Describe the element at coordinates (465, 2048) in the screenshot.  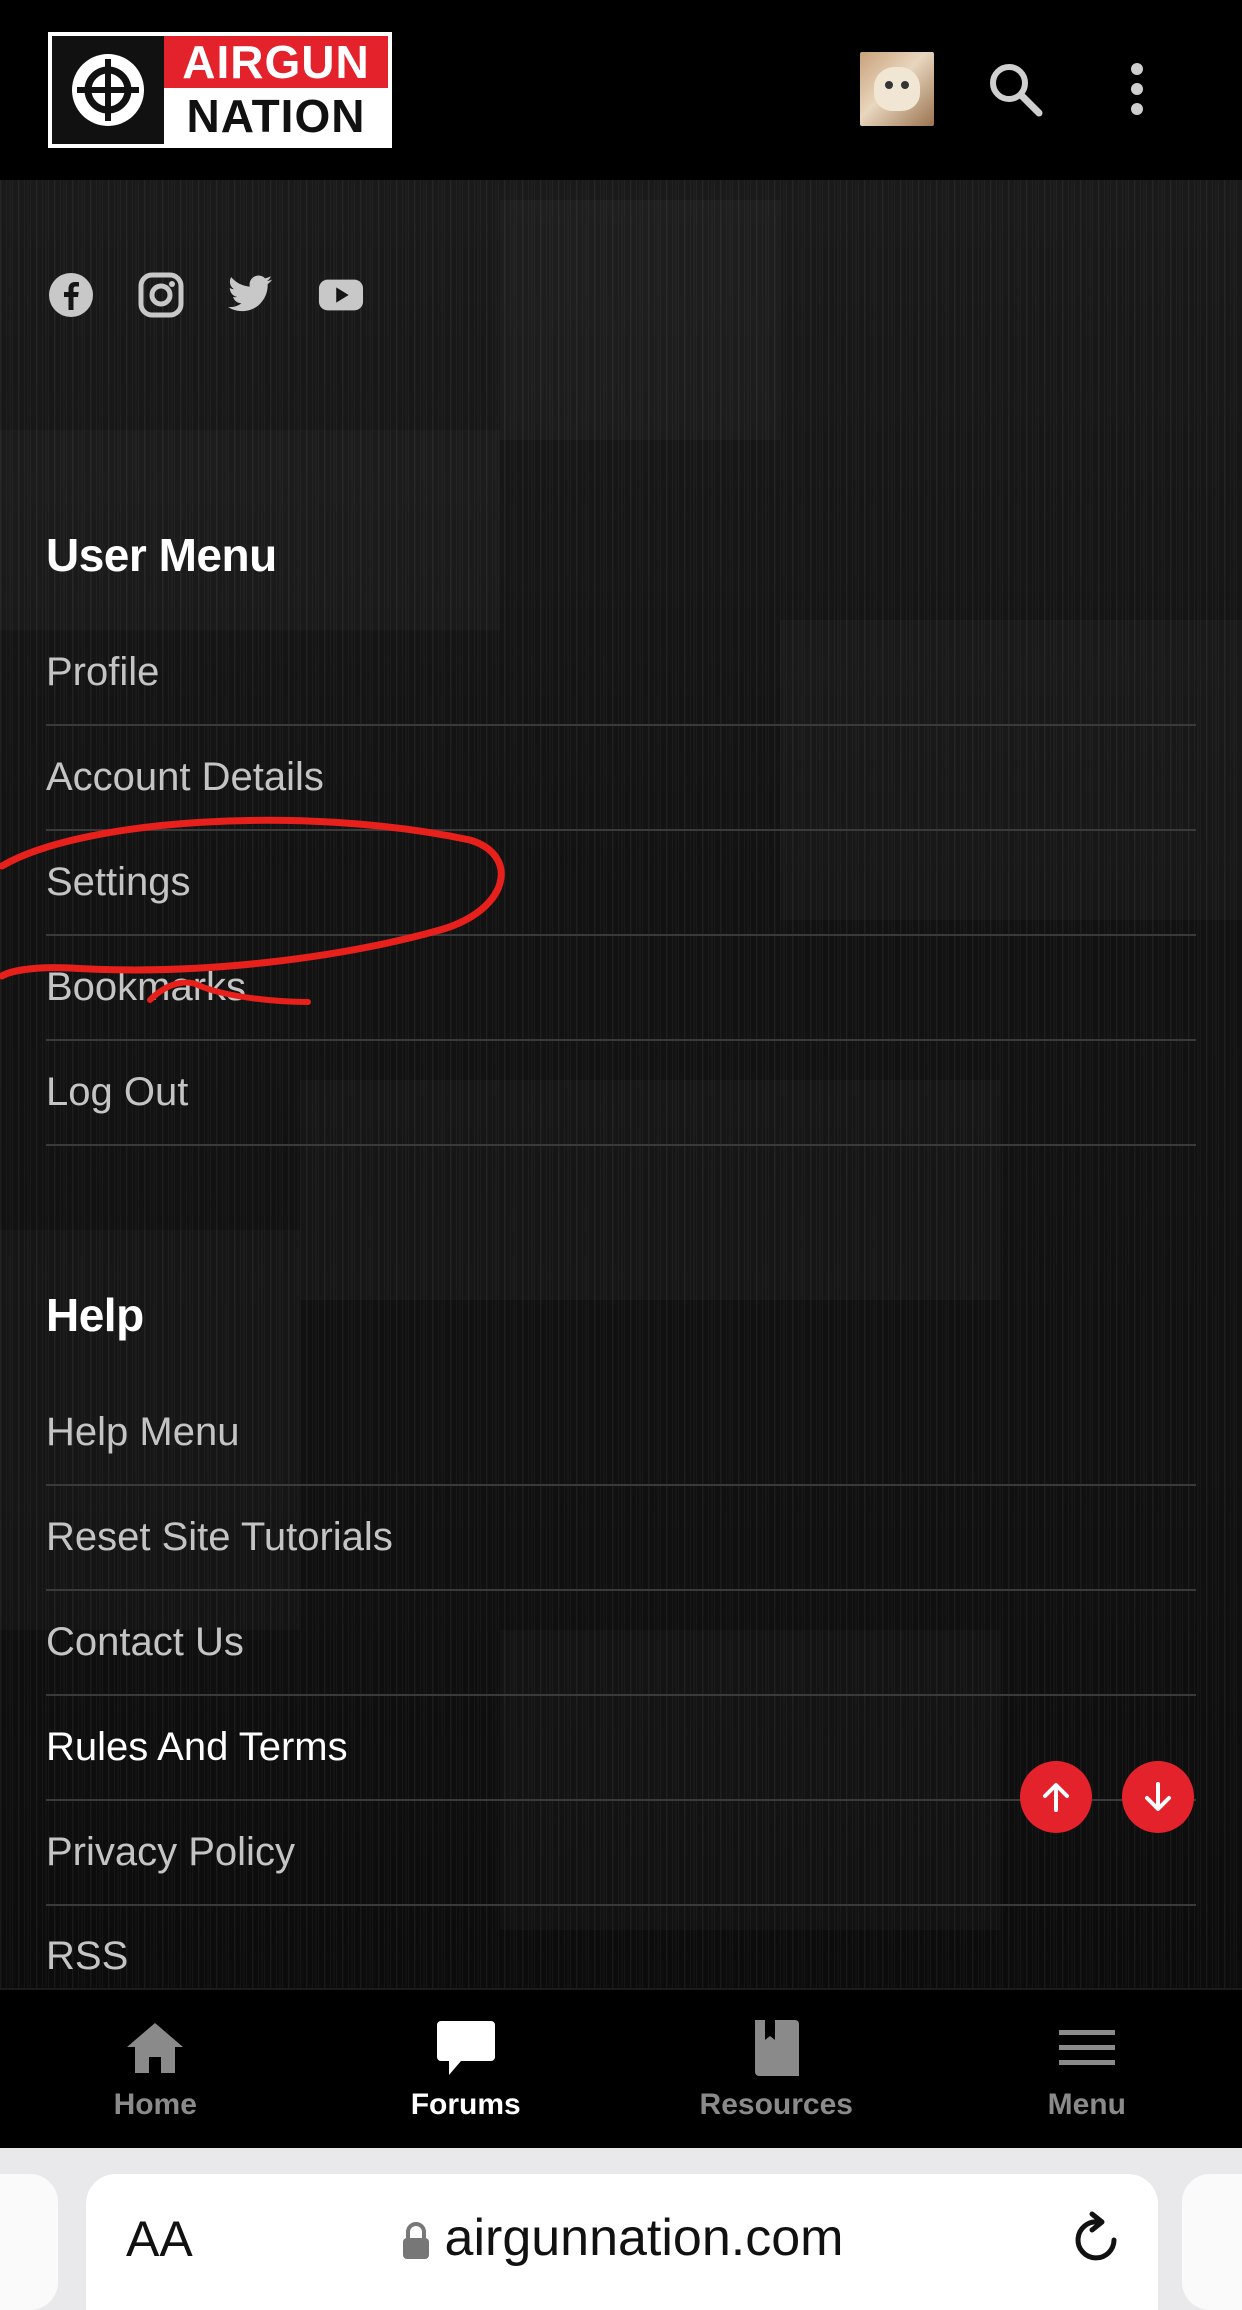
I see `chat-bubble-icon` at that location.